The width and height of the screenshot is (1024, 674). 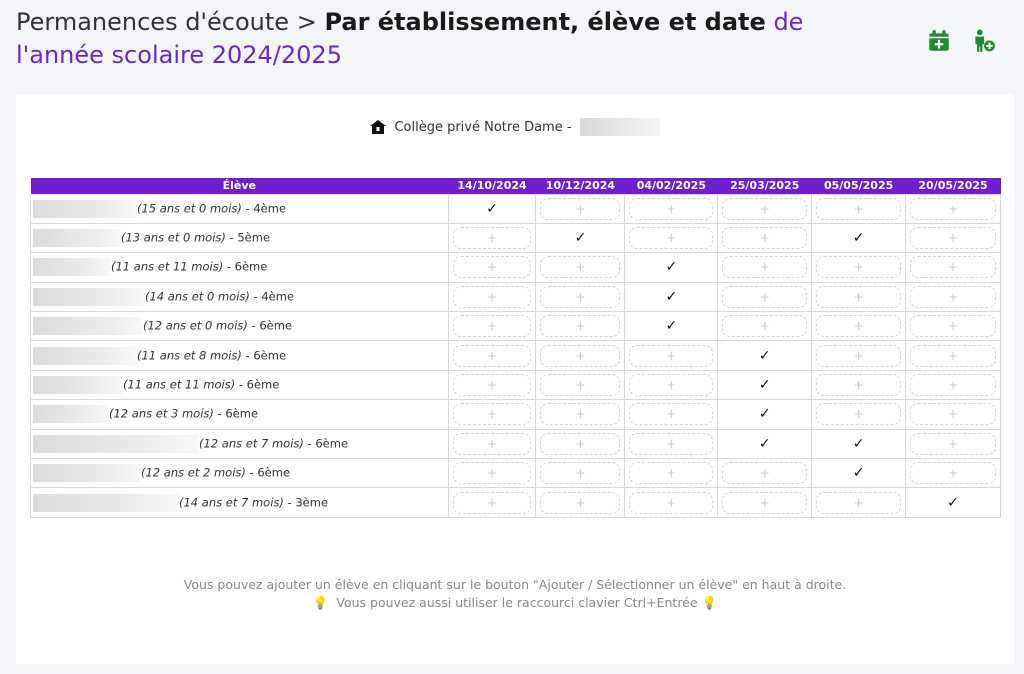 I want to click on student-age: (11 ans et 8 mois), so click(x=189, y=355).